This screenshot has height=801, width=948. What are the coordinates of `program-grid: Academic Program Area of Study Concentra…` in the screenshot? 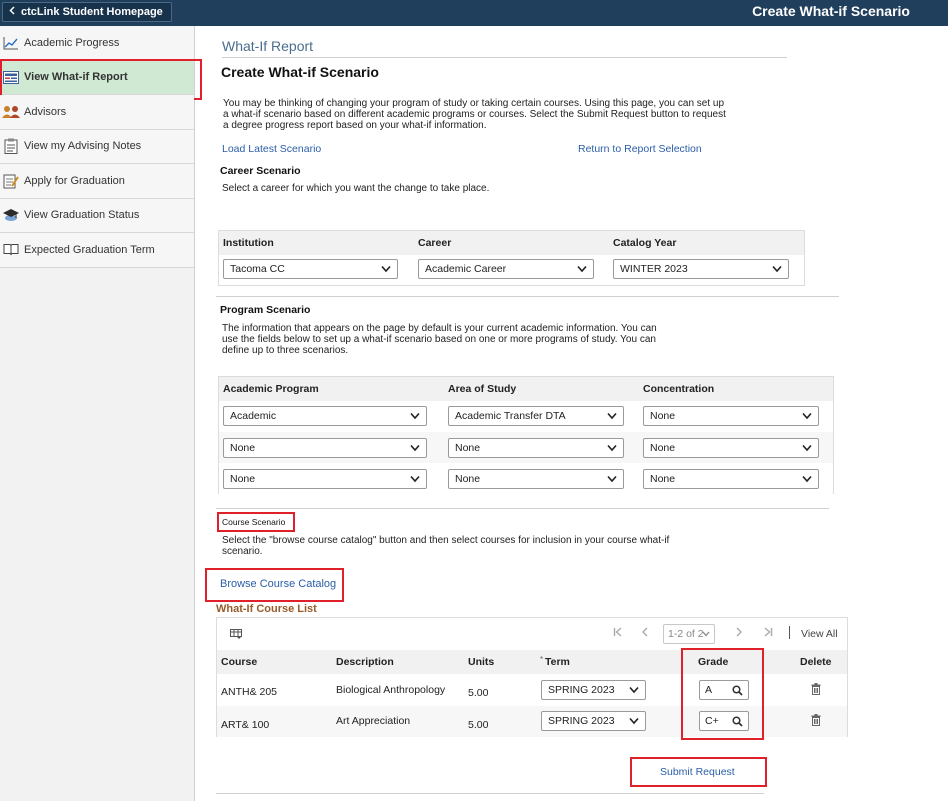 It's located at (526, 435).